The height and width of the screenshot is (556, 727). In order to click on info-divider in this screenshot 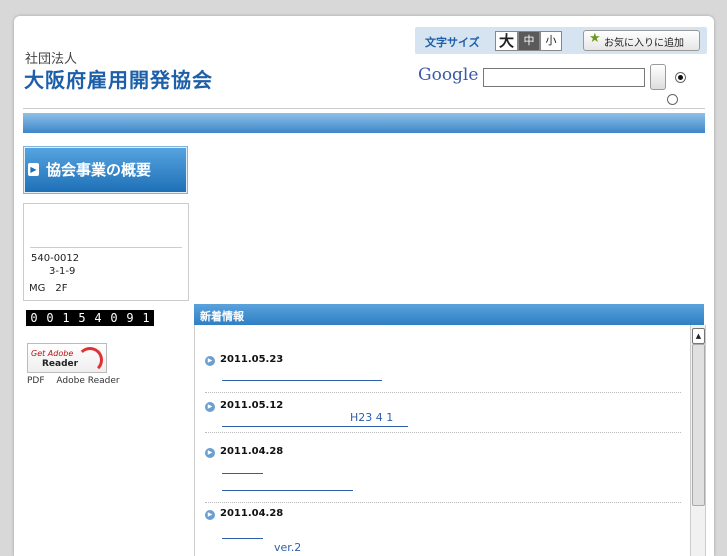, I will do `click(106, 247)`.